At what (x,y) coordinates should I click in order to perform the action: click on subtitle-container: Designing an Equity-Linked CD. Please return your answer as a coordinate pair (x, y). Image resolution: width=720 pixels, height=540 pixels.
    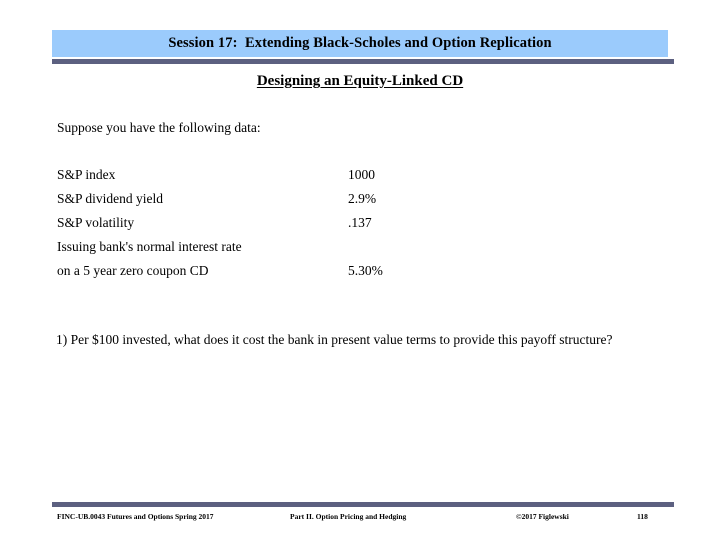
    Looking at the image, I should click on (360, 81).